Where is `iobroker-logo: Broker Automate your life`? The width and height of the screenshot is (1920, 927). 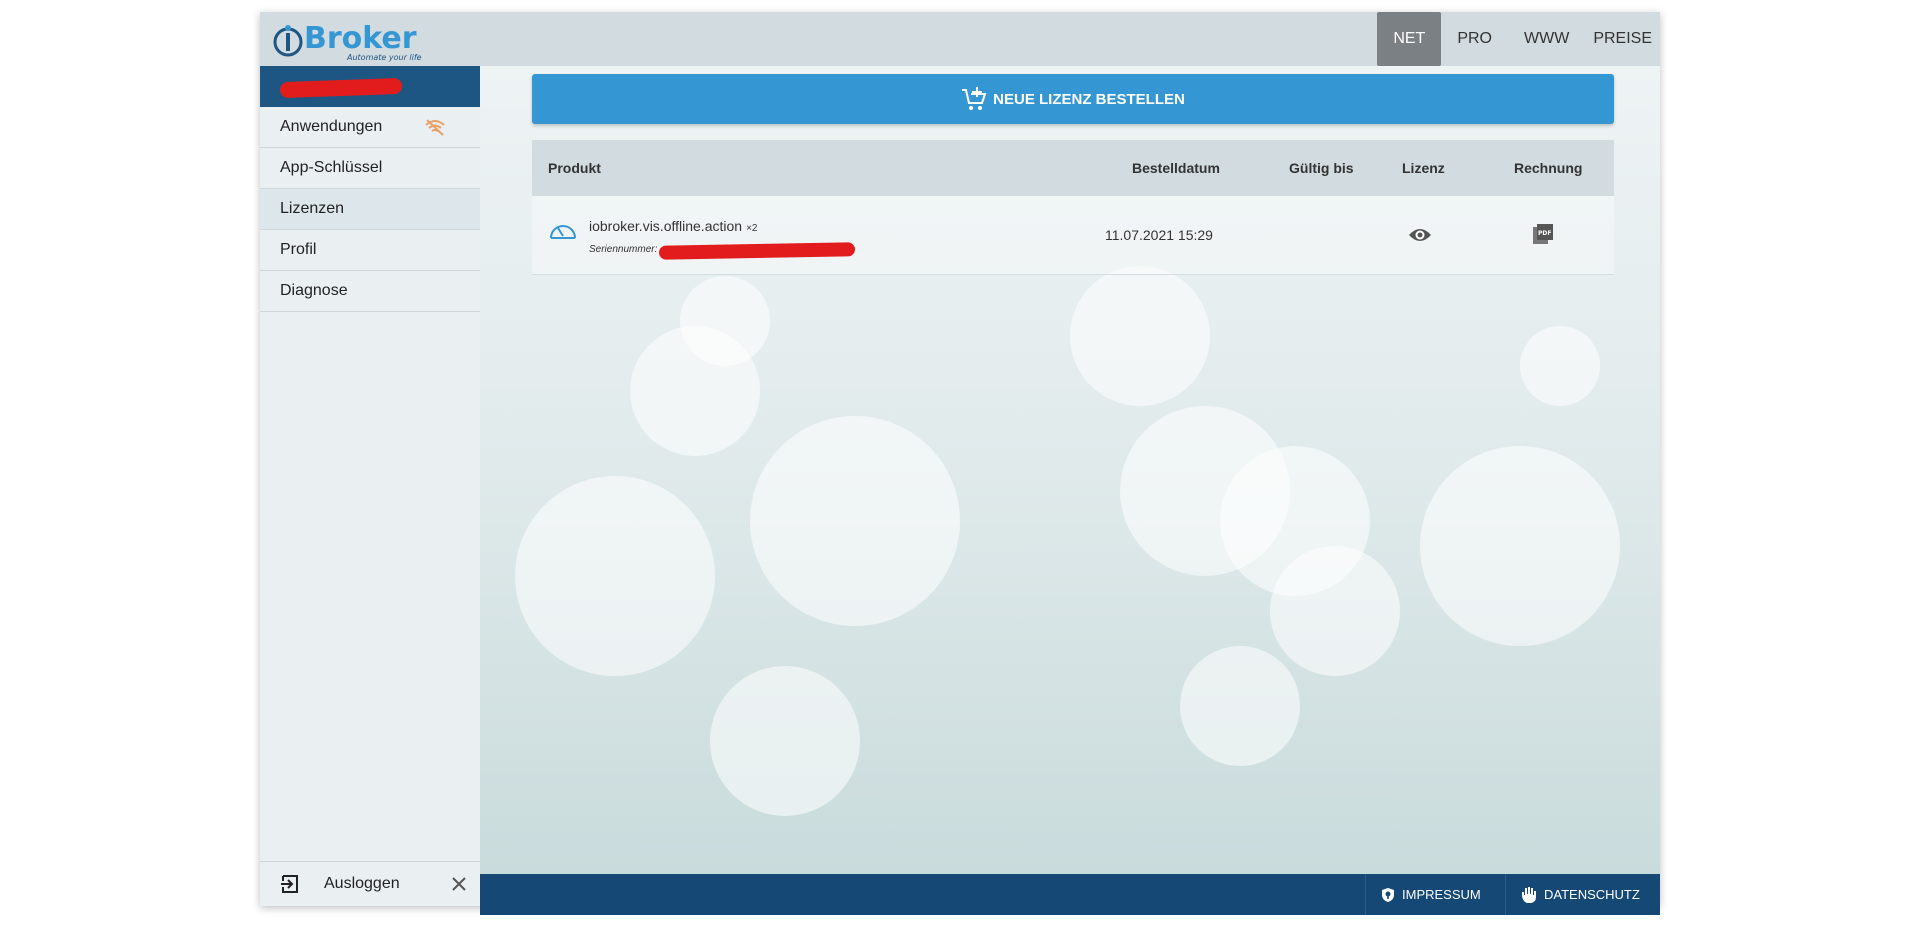 iobroker-logo: Broker Automate your life is located at coordinates (367, 40).